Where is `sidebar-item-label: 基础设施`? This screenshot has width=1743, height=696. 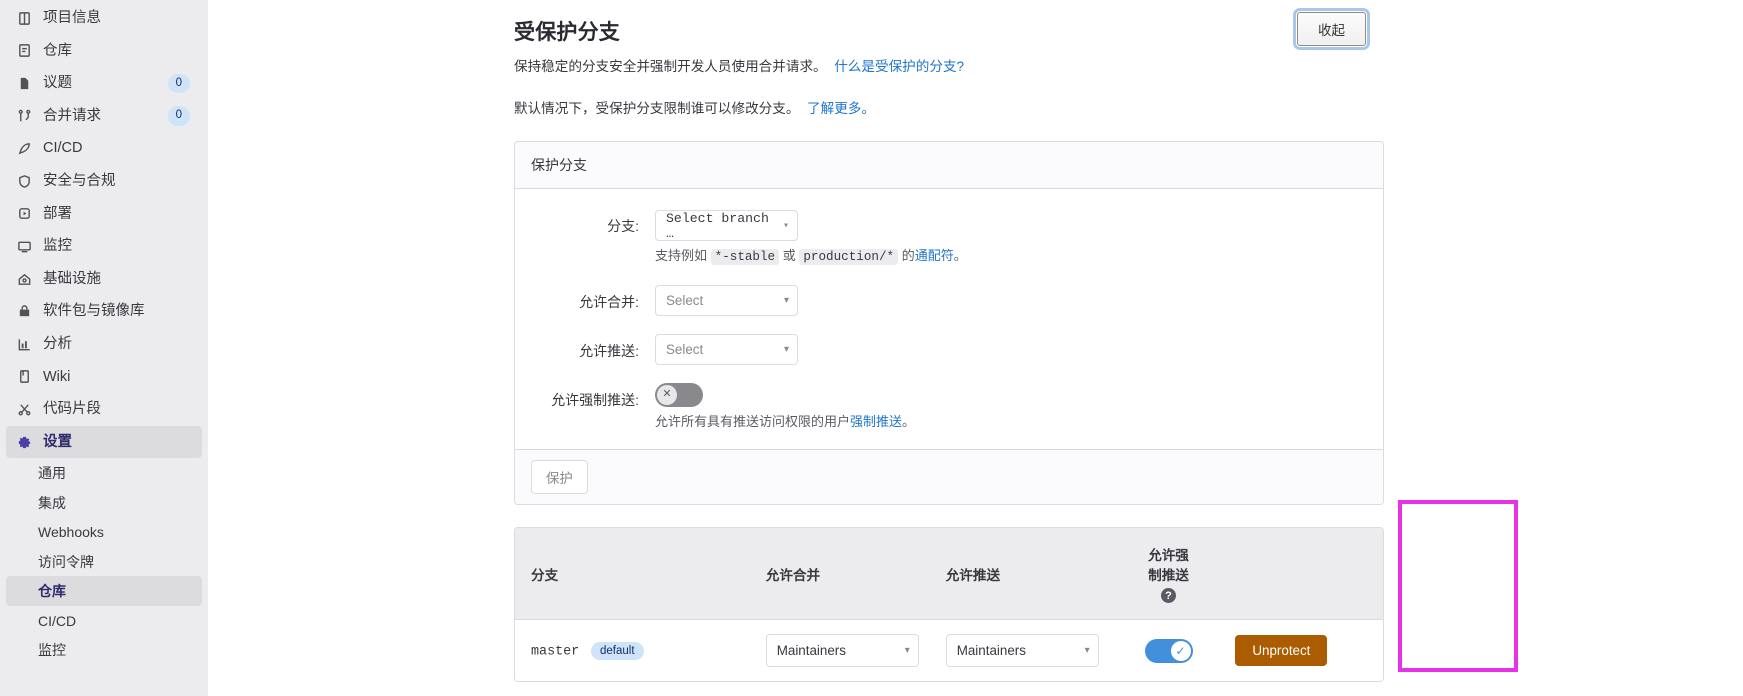 sidebar-item-label: 基础设施 is located at coordinates (72, 278).